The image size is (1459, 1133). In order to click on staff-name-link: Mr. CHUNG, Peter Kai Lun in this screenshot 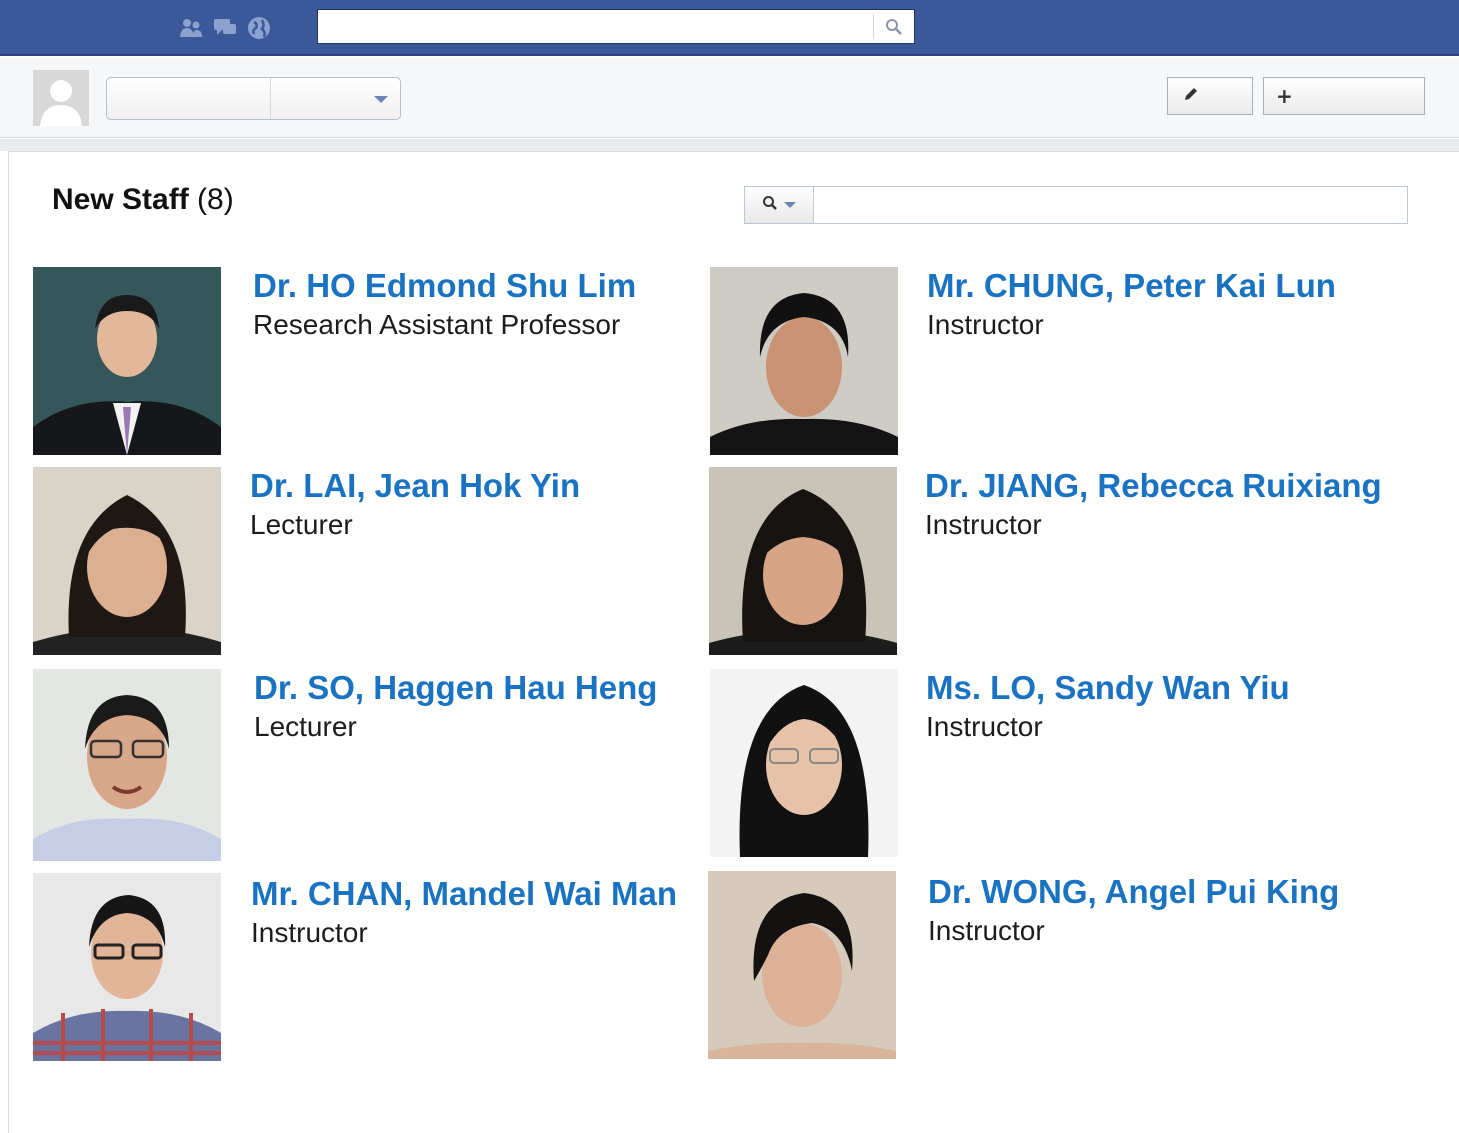, I will do `click(1131, 286)`.